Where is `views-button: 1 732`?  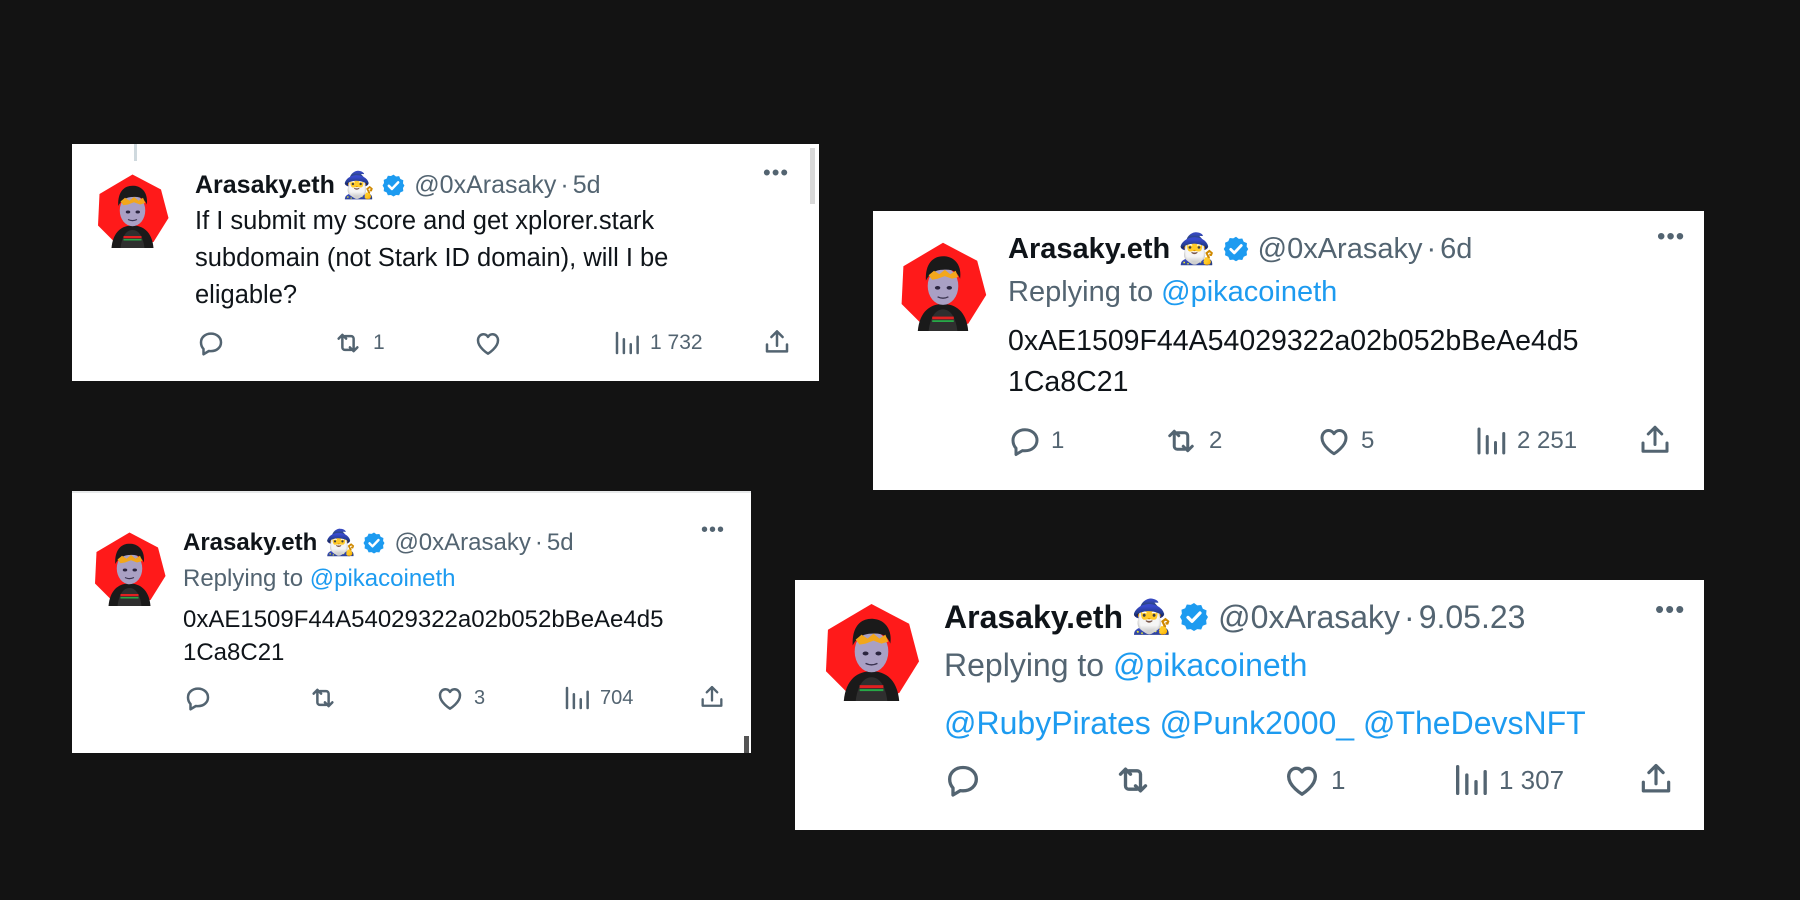 views-button: 1 732 is located at coordinates (657, 343).